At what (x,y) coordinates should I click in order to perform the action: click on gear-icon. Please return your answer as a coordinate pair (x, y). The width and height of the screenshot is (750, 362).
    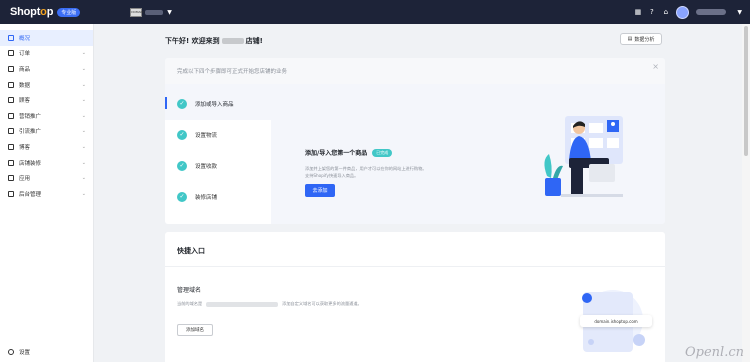
    Looking at the image, I should click on (11, 352).